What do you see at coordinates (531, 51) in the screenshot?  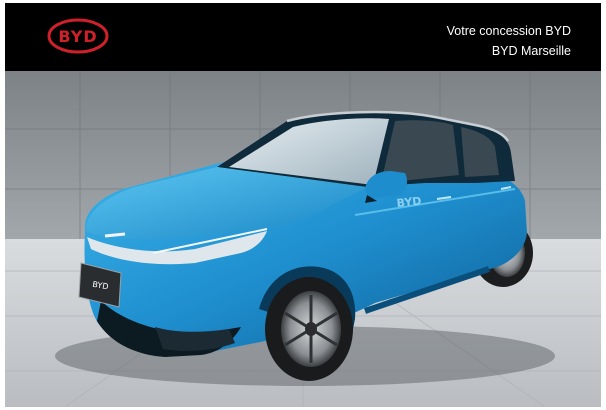 I see `dealer-name: BYD Marseille` at bounding box center [531, 51].